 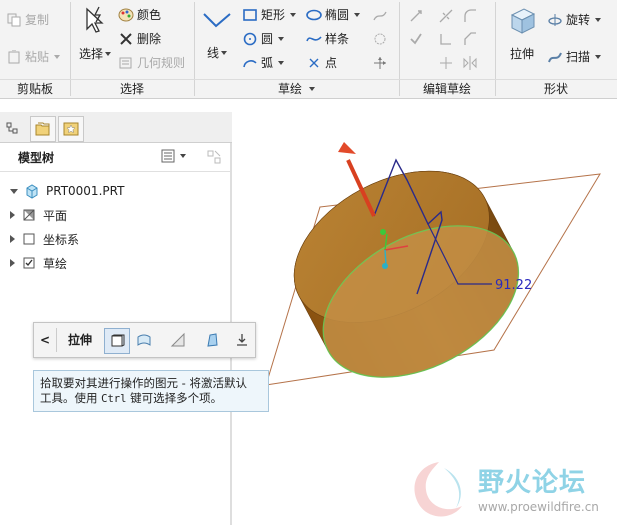 What do you see at coordinates (380, 16) in the screenshot?
I see `offset-icon` at bounding box center [380, 16].